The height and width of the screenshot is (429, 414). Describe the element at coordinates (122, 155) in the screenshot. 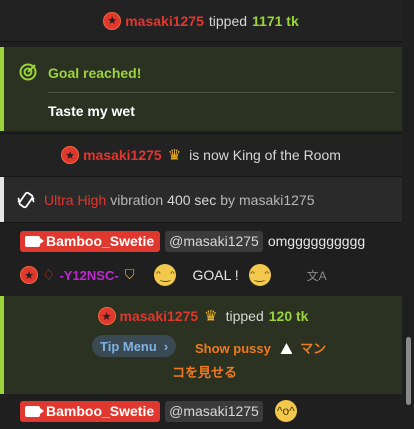

I see `king-user: masaki1275` at that location.